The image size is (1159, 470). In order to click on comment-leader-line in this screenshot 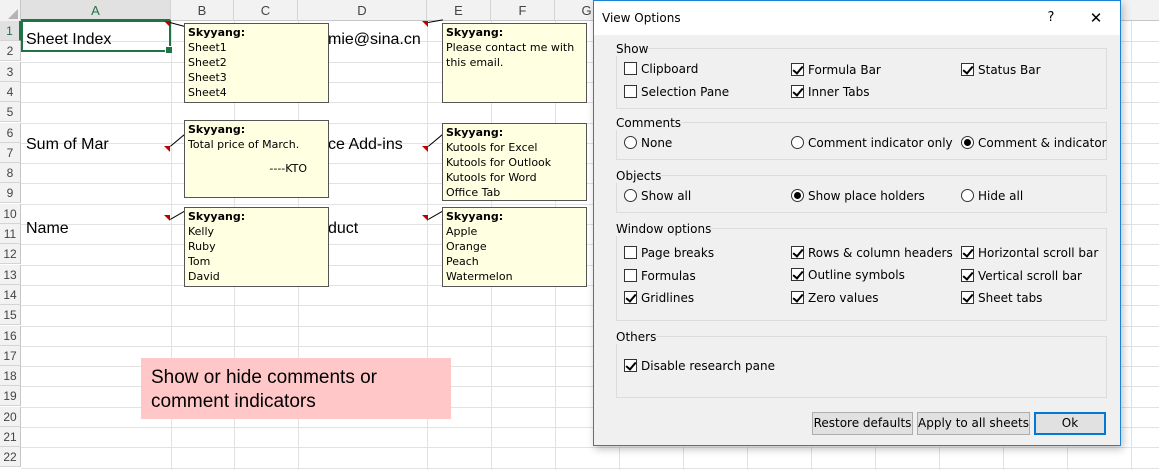, I will do `click(177, 140)`.